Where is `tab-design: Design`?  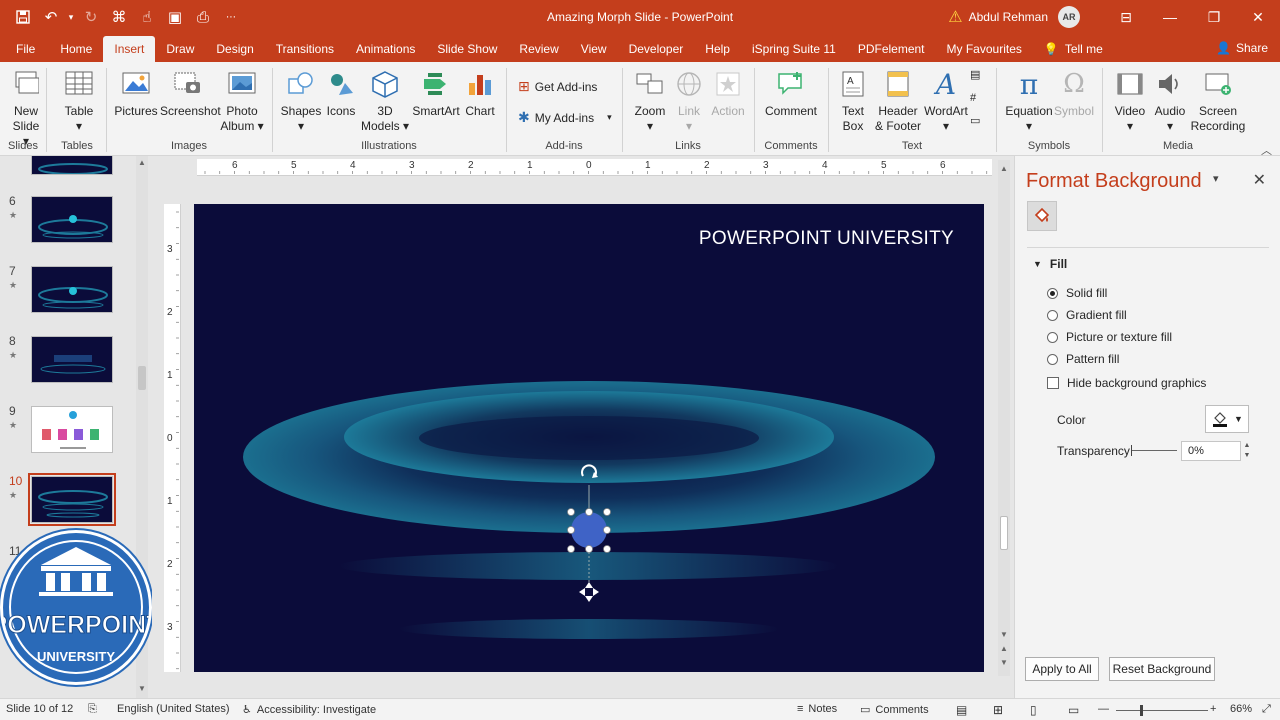
tab-design: Design is located at coordinates (234, 49).